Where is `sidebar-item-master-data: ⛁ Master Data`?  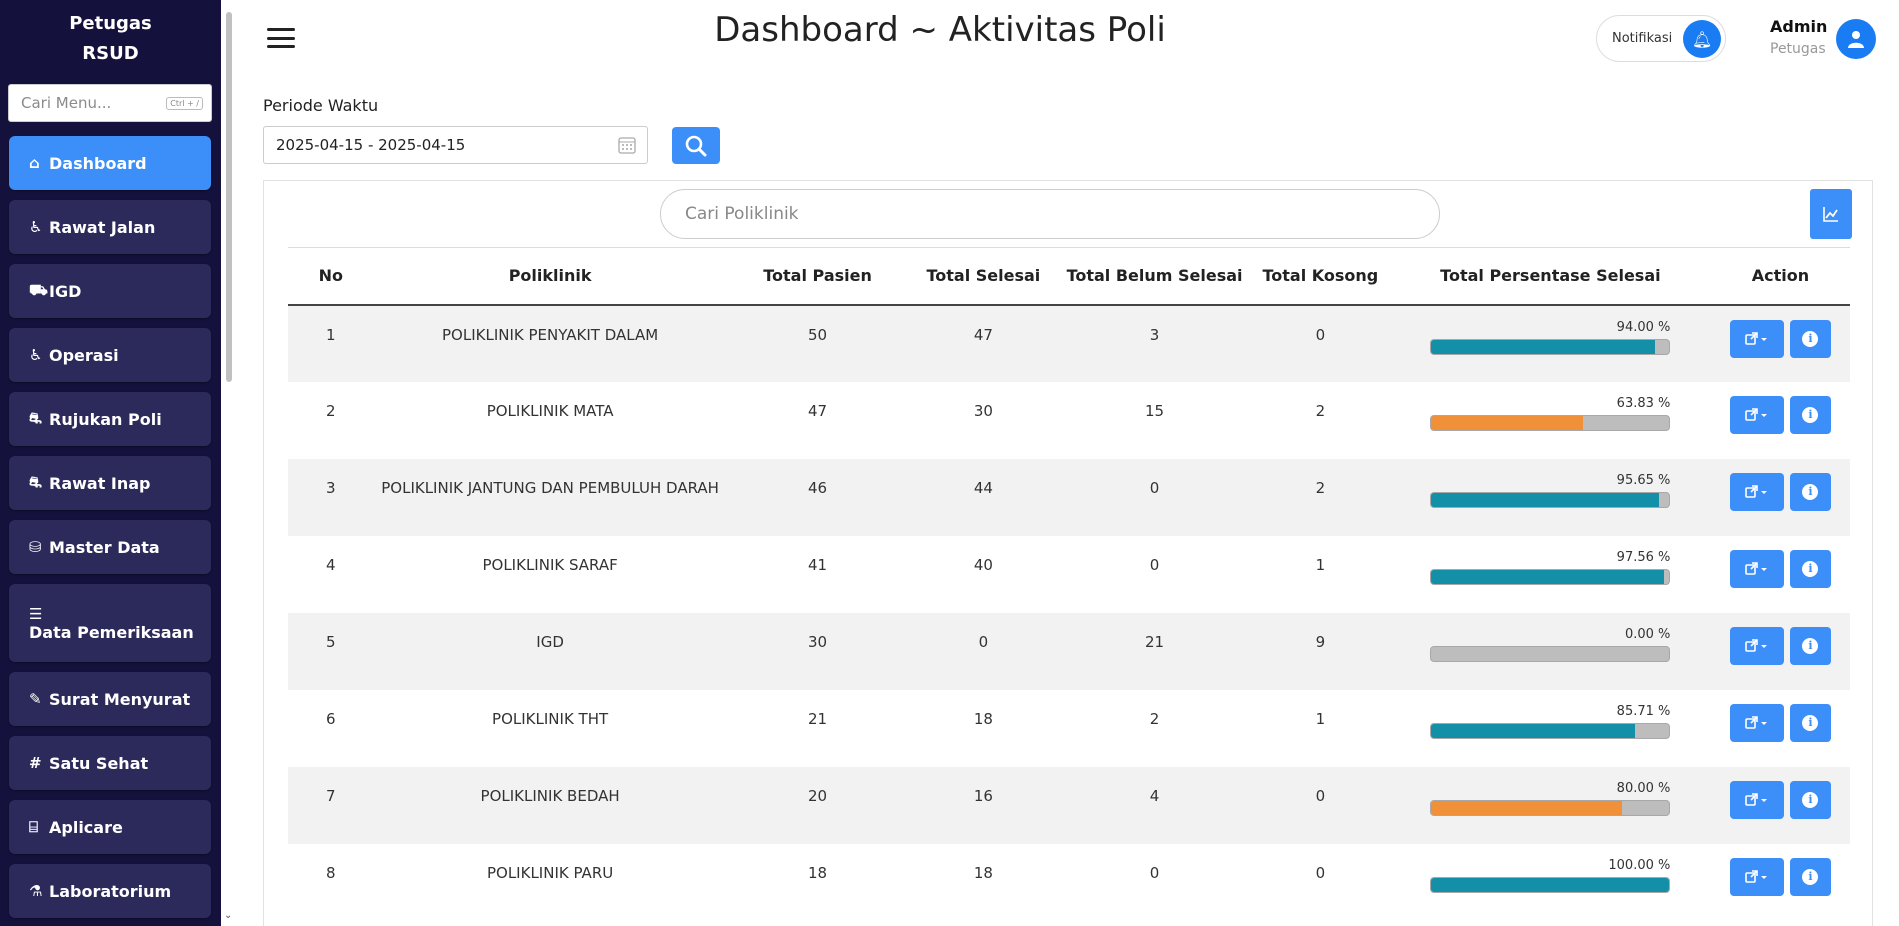
sidebar-item-master-data: ⛁ Master Data is located at coordinates (110, 547).